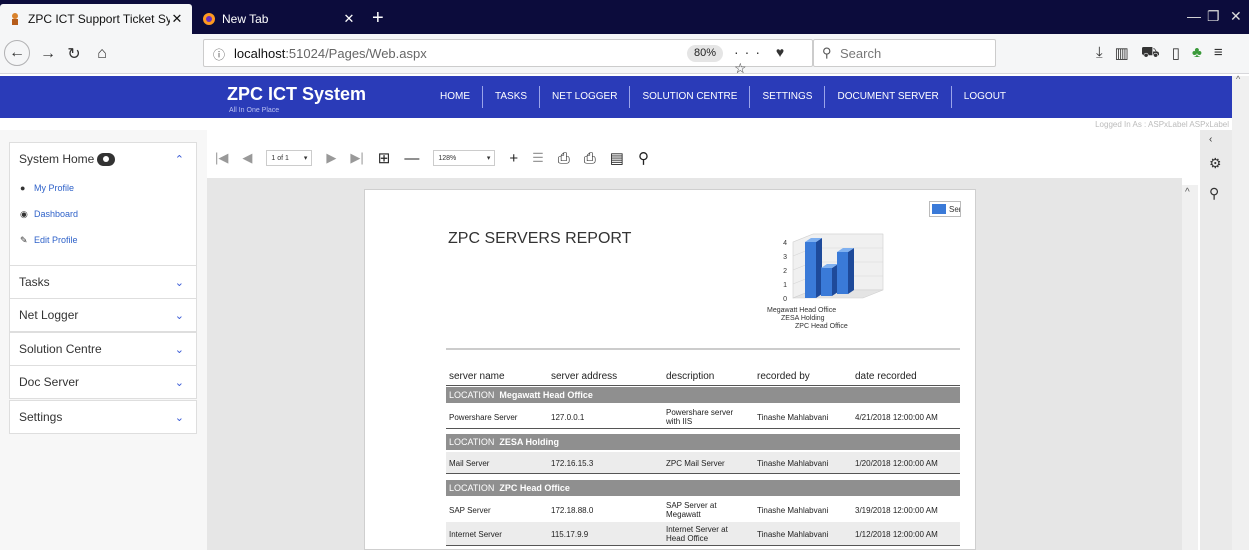 This screenshot has width=1249, height=550. Describe the element at coordinates (103, 240) in the screenshot. I see `sidebar-item-edit-profile: ✎ Edit Profile` at that location.